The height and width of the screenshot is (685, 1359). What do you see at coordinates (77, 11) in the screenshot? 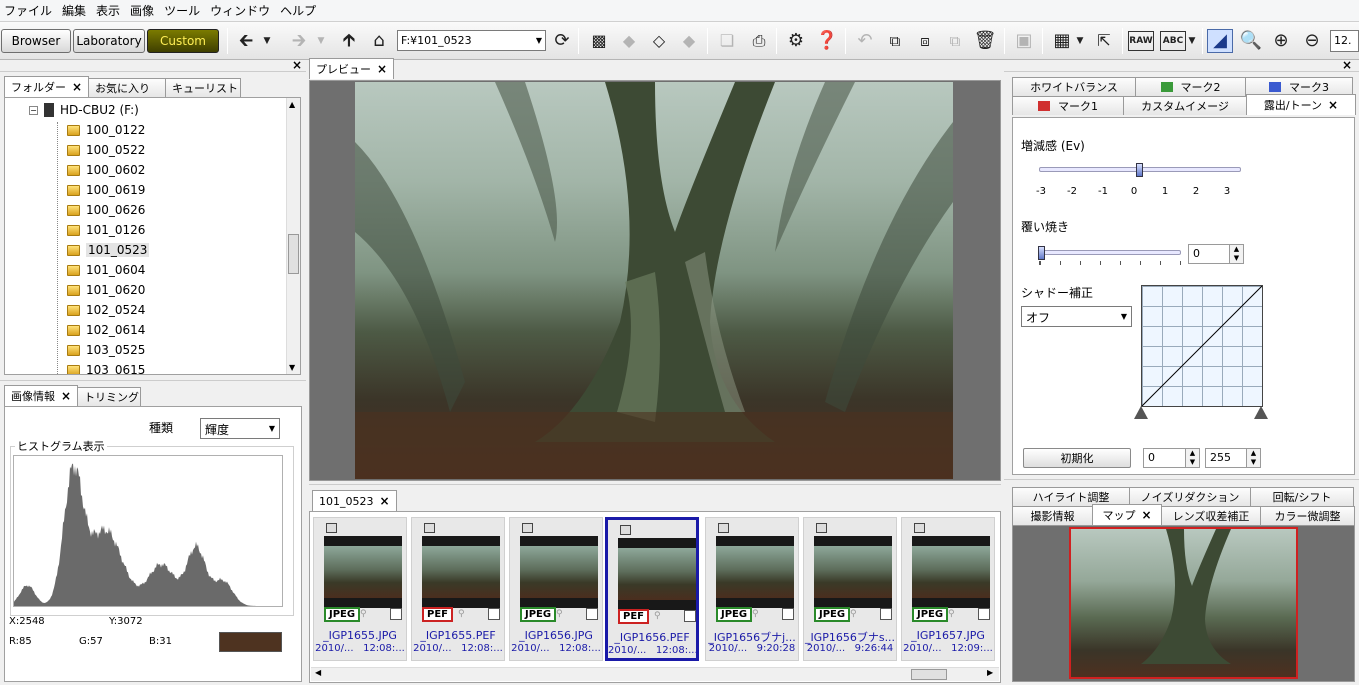
I see `menu-edit: 編集` at bounding box center [77, 11].